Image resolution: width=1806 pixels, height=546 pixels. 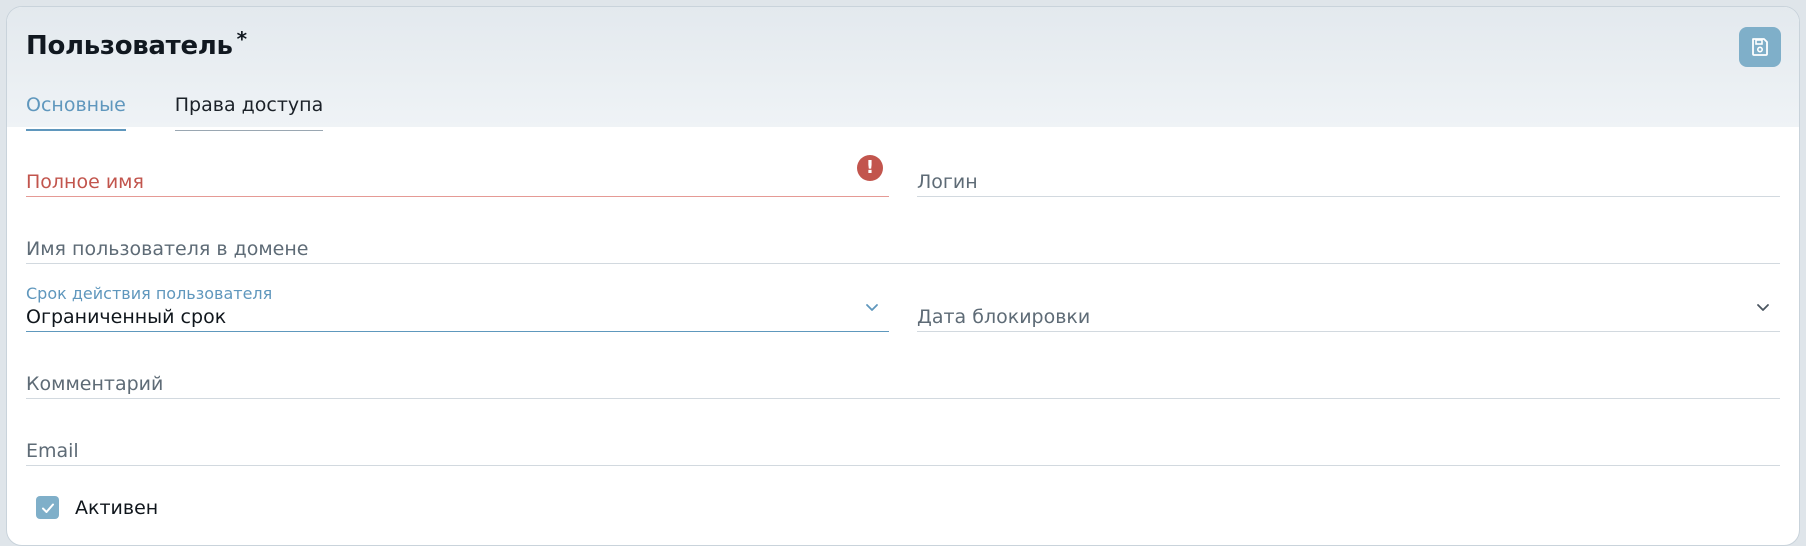 I want to click on active-checkbox-row: Активен, so click(x=97, y=507).